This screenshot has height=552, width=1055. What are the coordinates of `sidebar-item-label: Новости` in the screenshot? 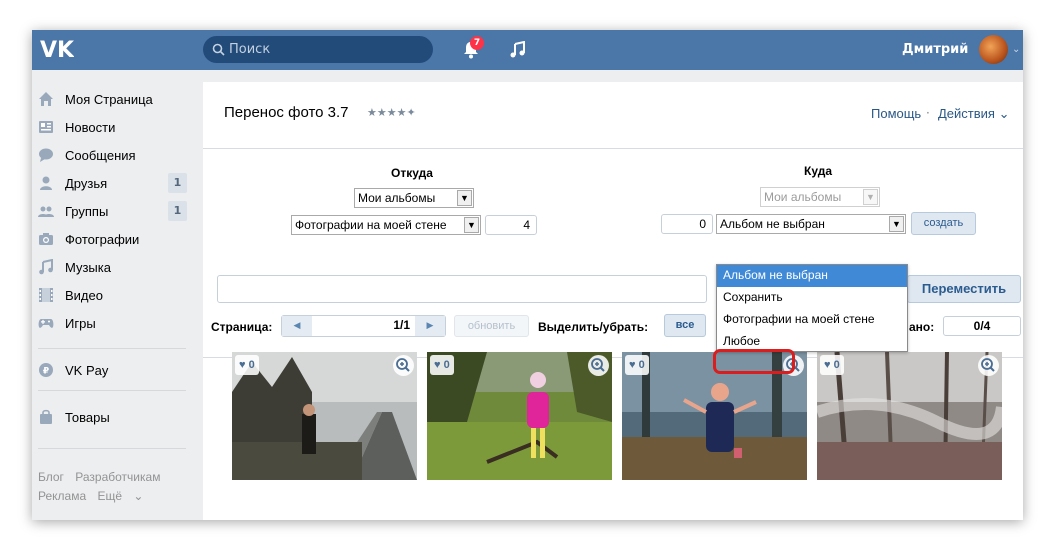 It's located at (90, 127).